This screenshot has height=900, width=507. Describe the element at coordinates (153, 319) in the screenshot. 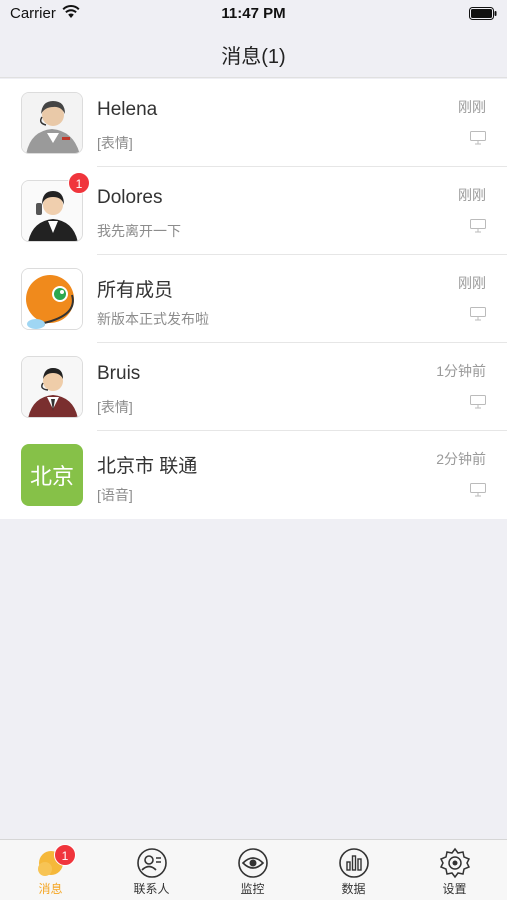

I see `message-preview: 新版本正式发布啦` at that location.